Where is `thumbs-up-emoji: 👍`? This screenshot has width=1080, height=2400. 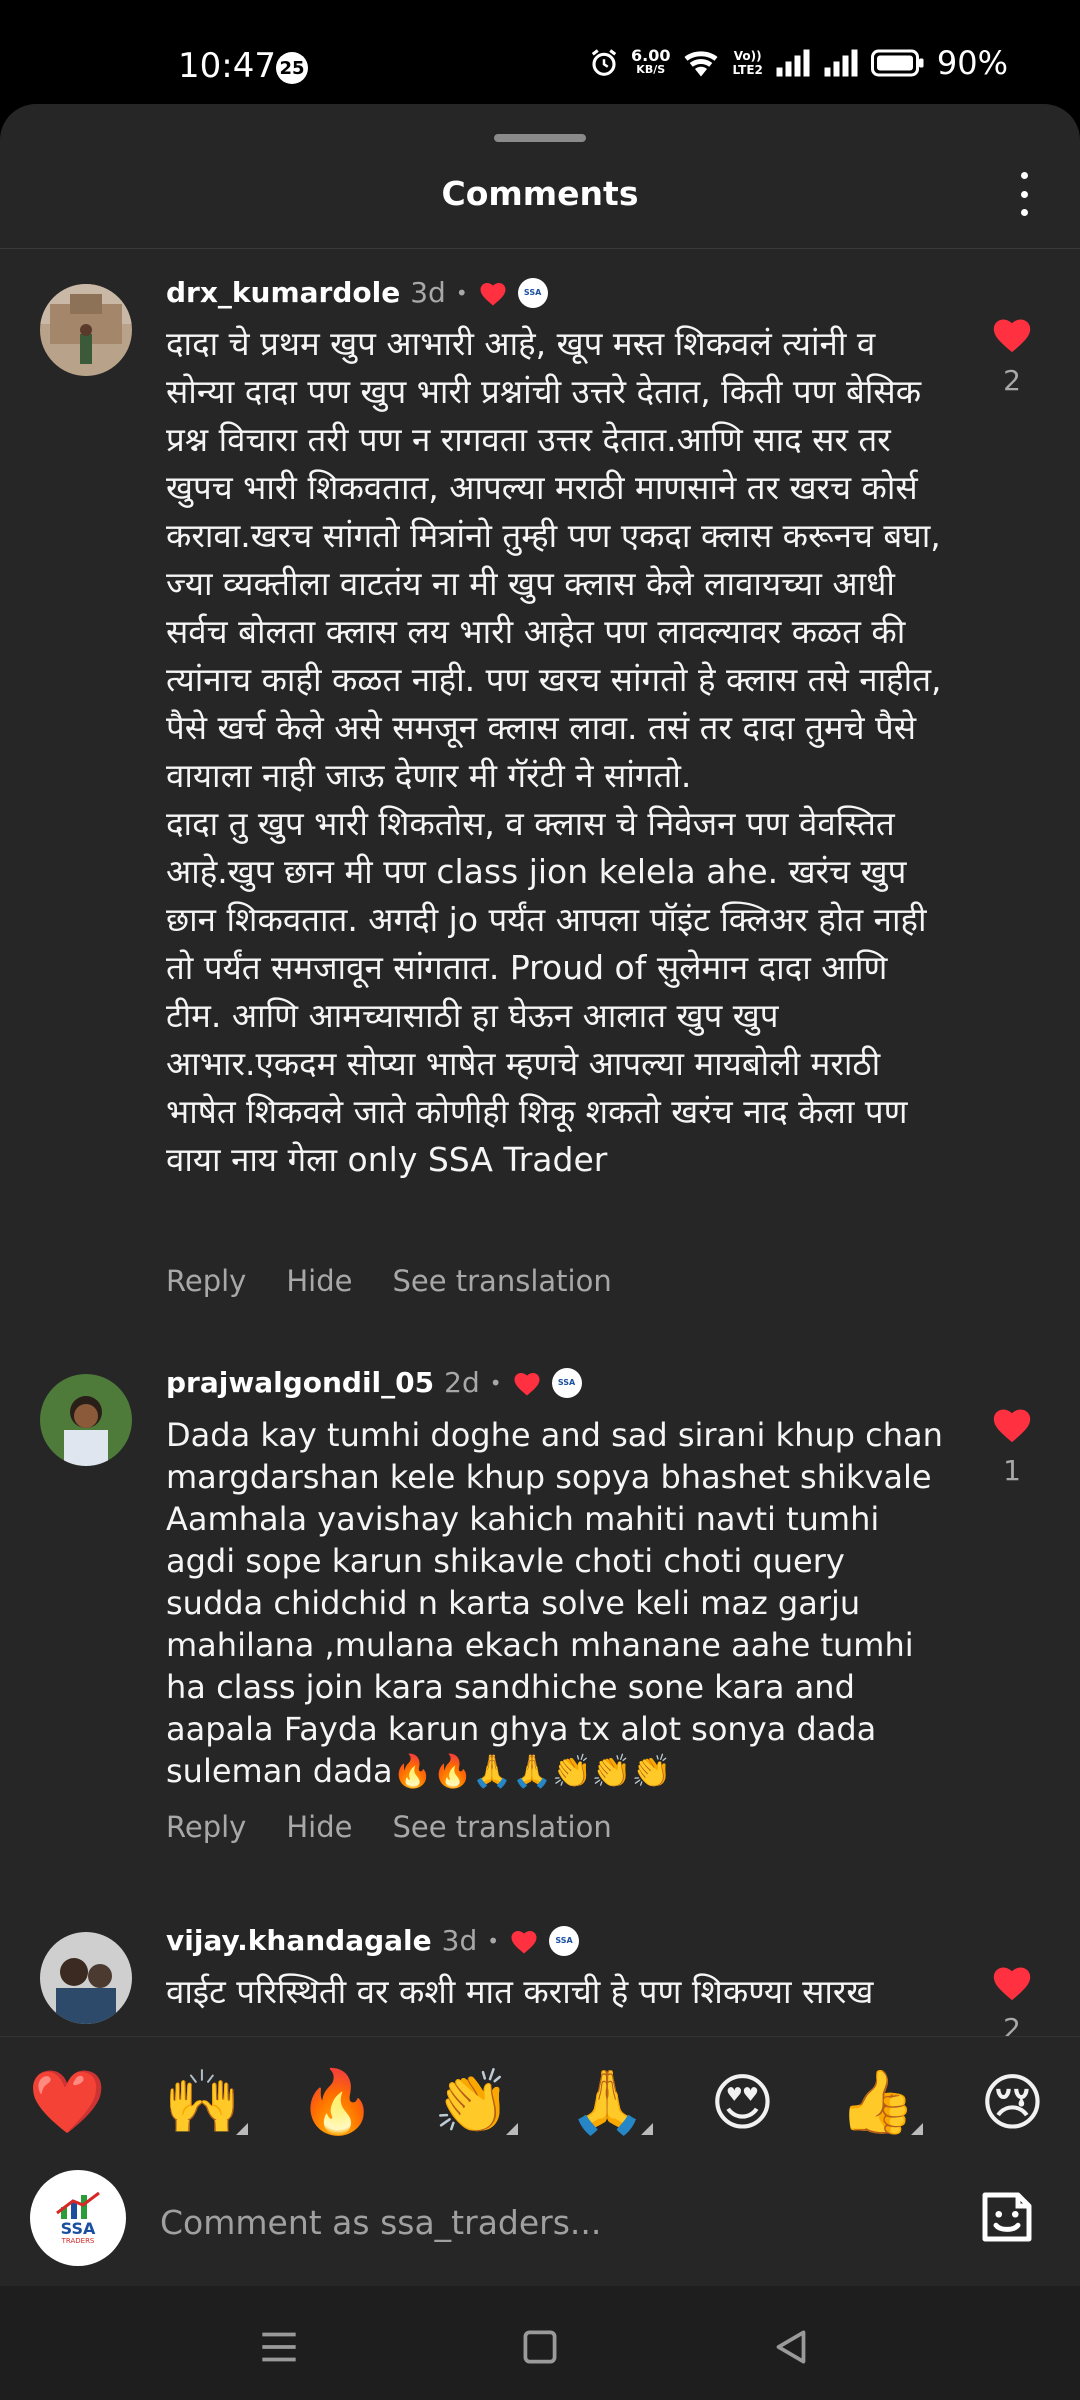 thumbs-up-emoji: 👍 is located at coordinates (877, 2101).